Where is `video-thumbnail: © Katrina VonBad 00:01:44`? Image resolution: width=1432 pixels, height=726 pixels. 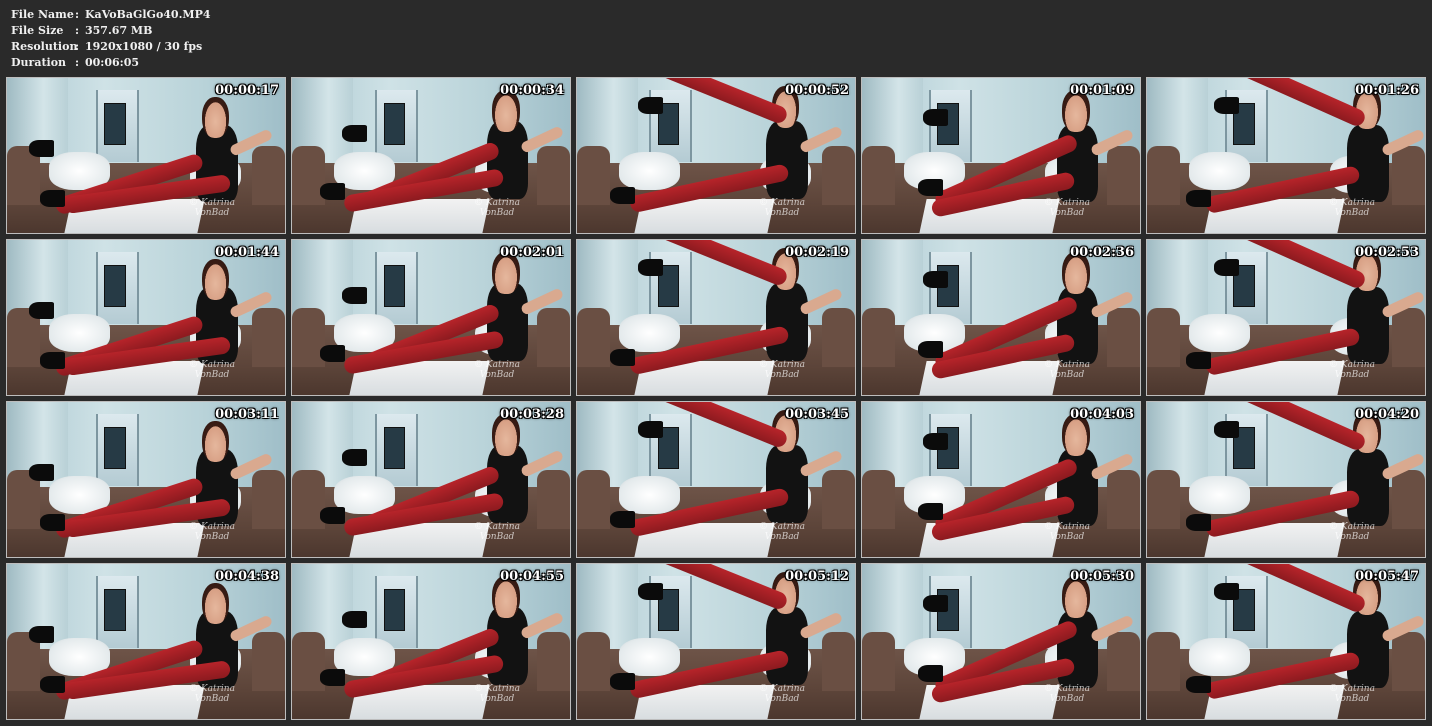
video-thumbnail: © Katrina VonBad 00:01:44 is located at coordinates (146, 317).